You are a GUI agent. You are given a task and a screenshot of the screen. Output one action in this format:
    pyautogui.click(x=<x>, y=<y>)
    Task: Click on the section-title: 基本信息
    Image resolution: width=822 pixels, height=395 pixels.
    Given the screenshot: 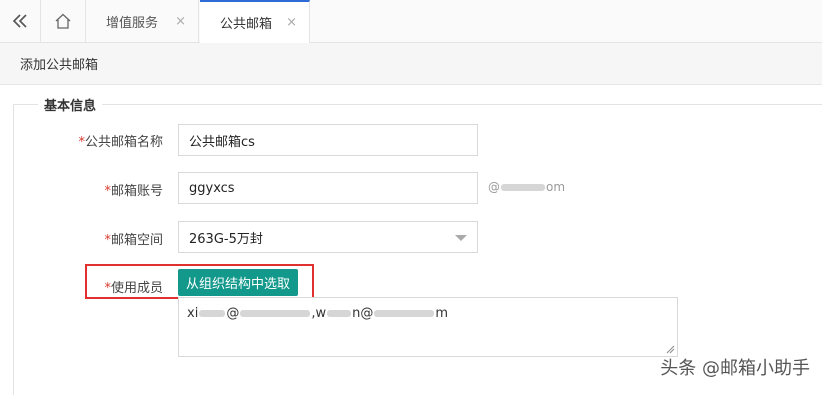 What is the action you would take?
    pyautogui.click(x=70, y=104)
    